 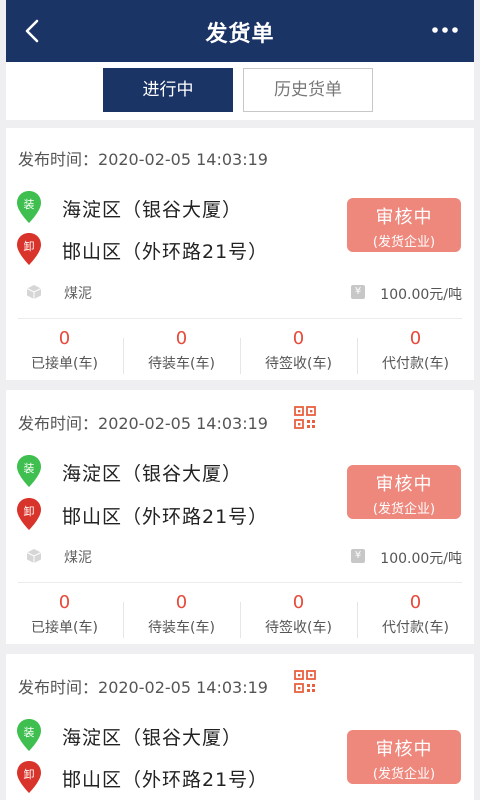 I want to click on tab-in-progress: 进行中, so click(x=168, y=90).